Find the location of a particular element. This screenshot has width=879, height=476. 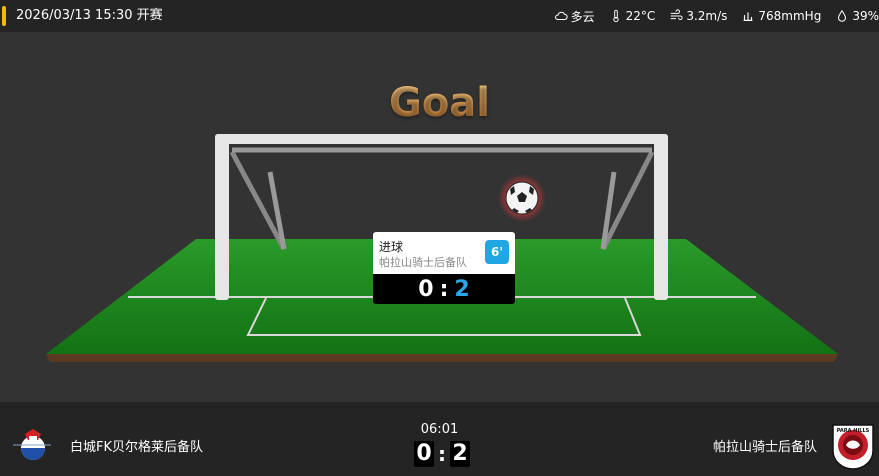

event-score-home: 0 is located at coordinates (426, 289).